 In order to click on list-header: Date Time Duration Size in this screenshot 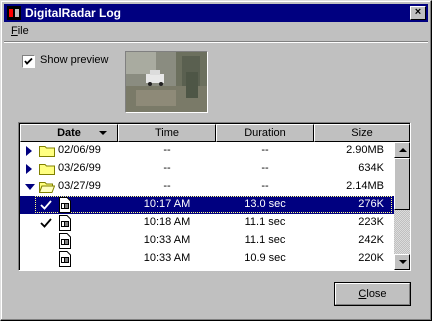, I will do `click(215, 133)`.